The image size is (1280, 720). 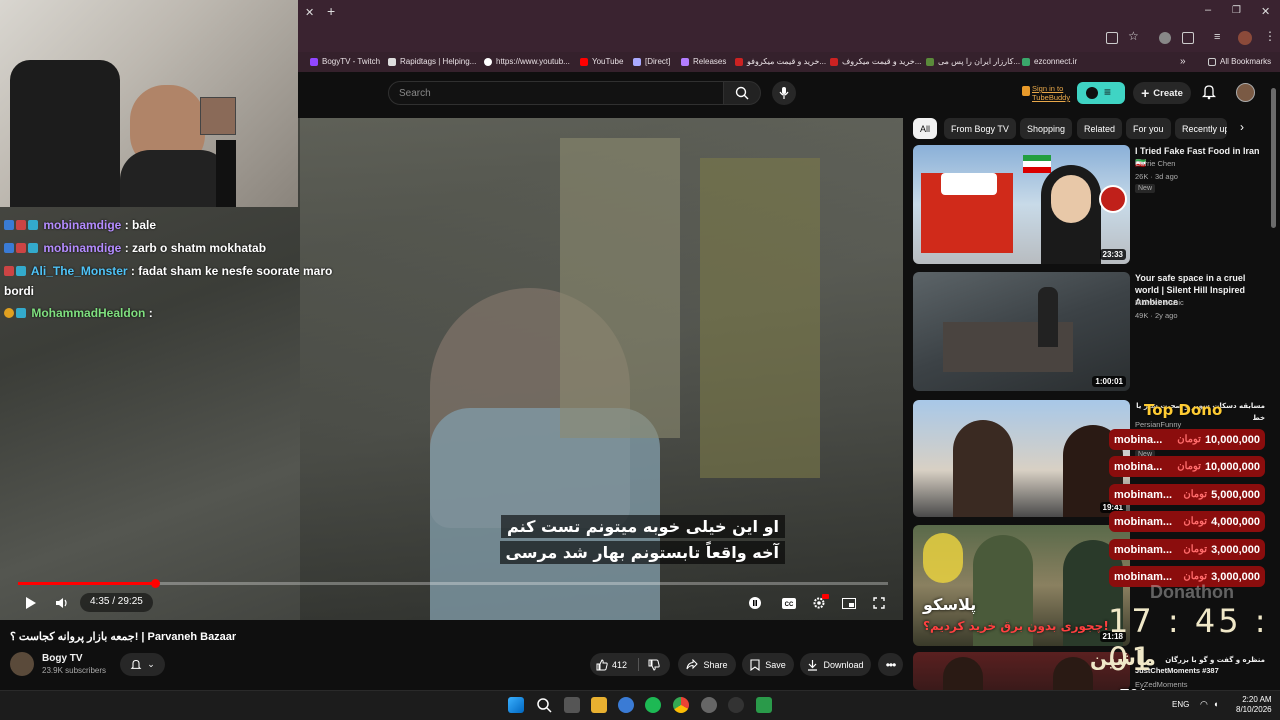 What do you see at coordinates (653, 705) in the screenshot?
I see `spotify-icon` at bounding box center [653, 705].